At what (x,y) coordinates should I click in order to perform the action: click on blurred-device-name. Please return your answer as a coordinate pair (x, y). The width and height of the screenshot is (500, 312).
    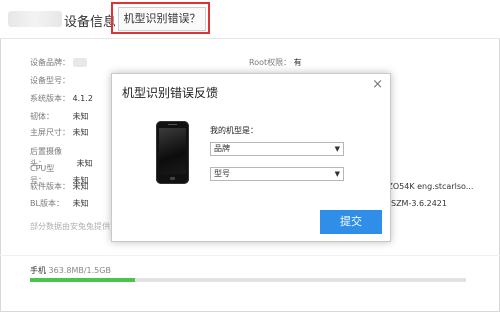
    Looking at the image, I should click on (35, 19).